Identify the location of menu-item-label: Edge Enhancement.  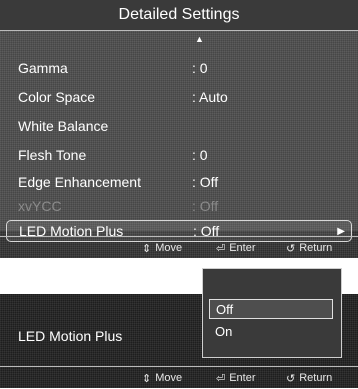
(79, 182).